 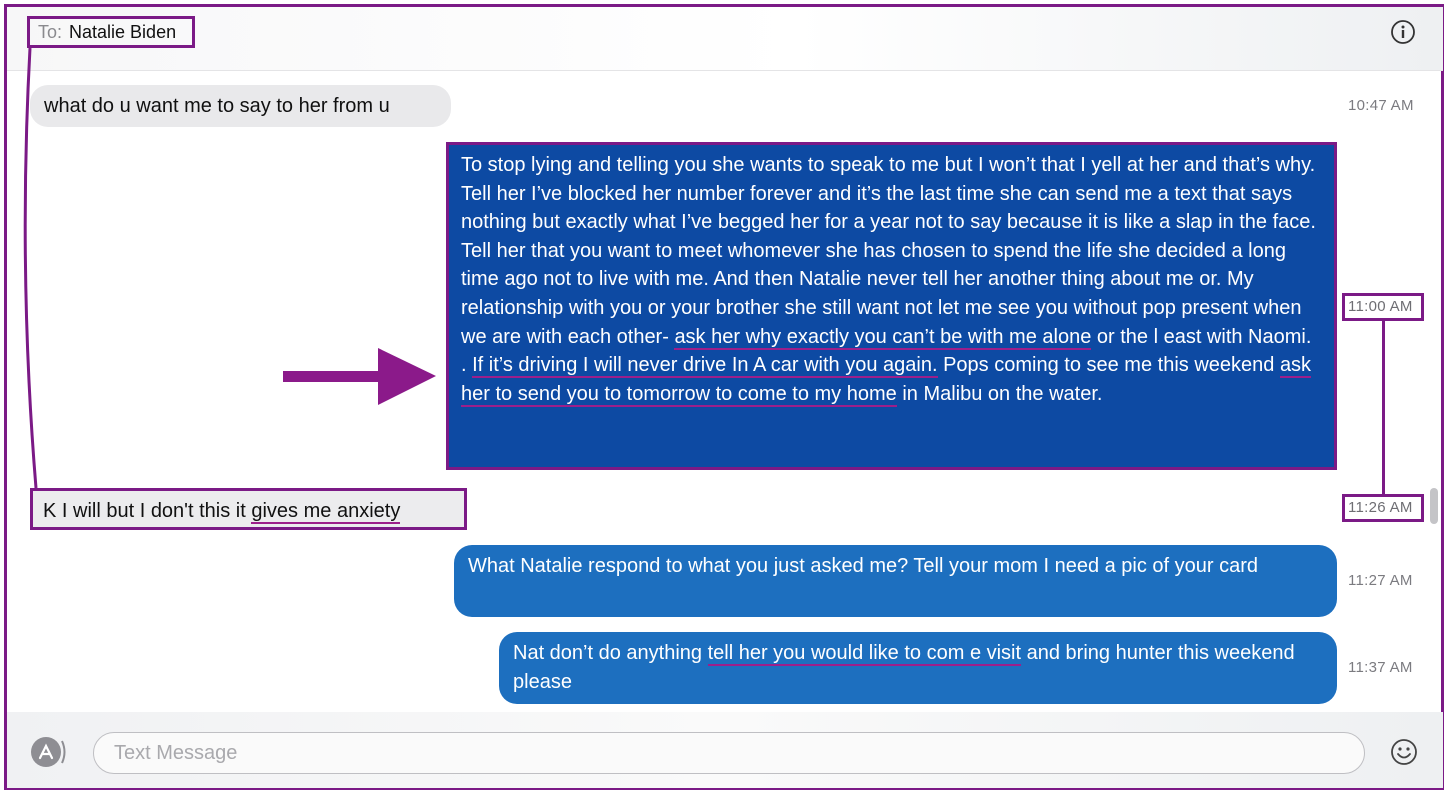 I want to click on message-timestamp: 11:37 AM, so click(x=1380, y=667).